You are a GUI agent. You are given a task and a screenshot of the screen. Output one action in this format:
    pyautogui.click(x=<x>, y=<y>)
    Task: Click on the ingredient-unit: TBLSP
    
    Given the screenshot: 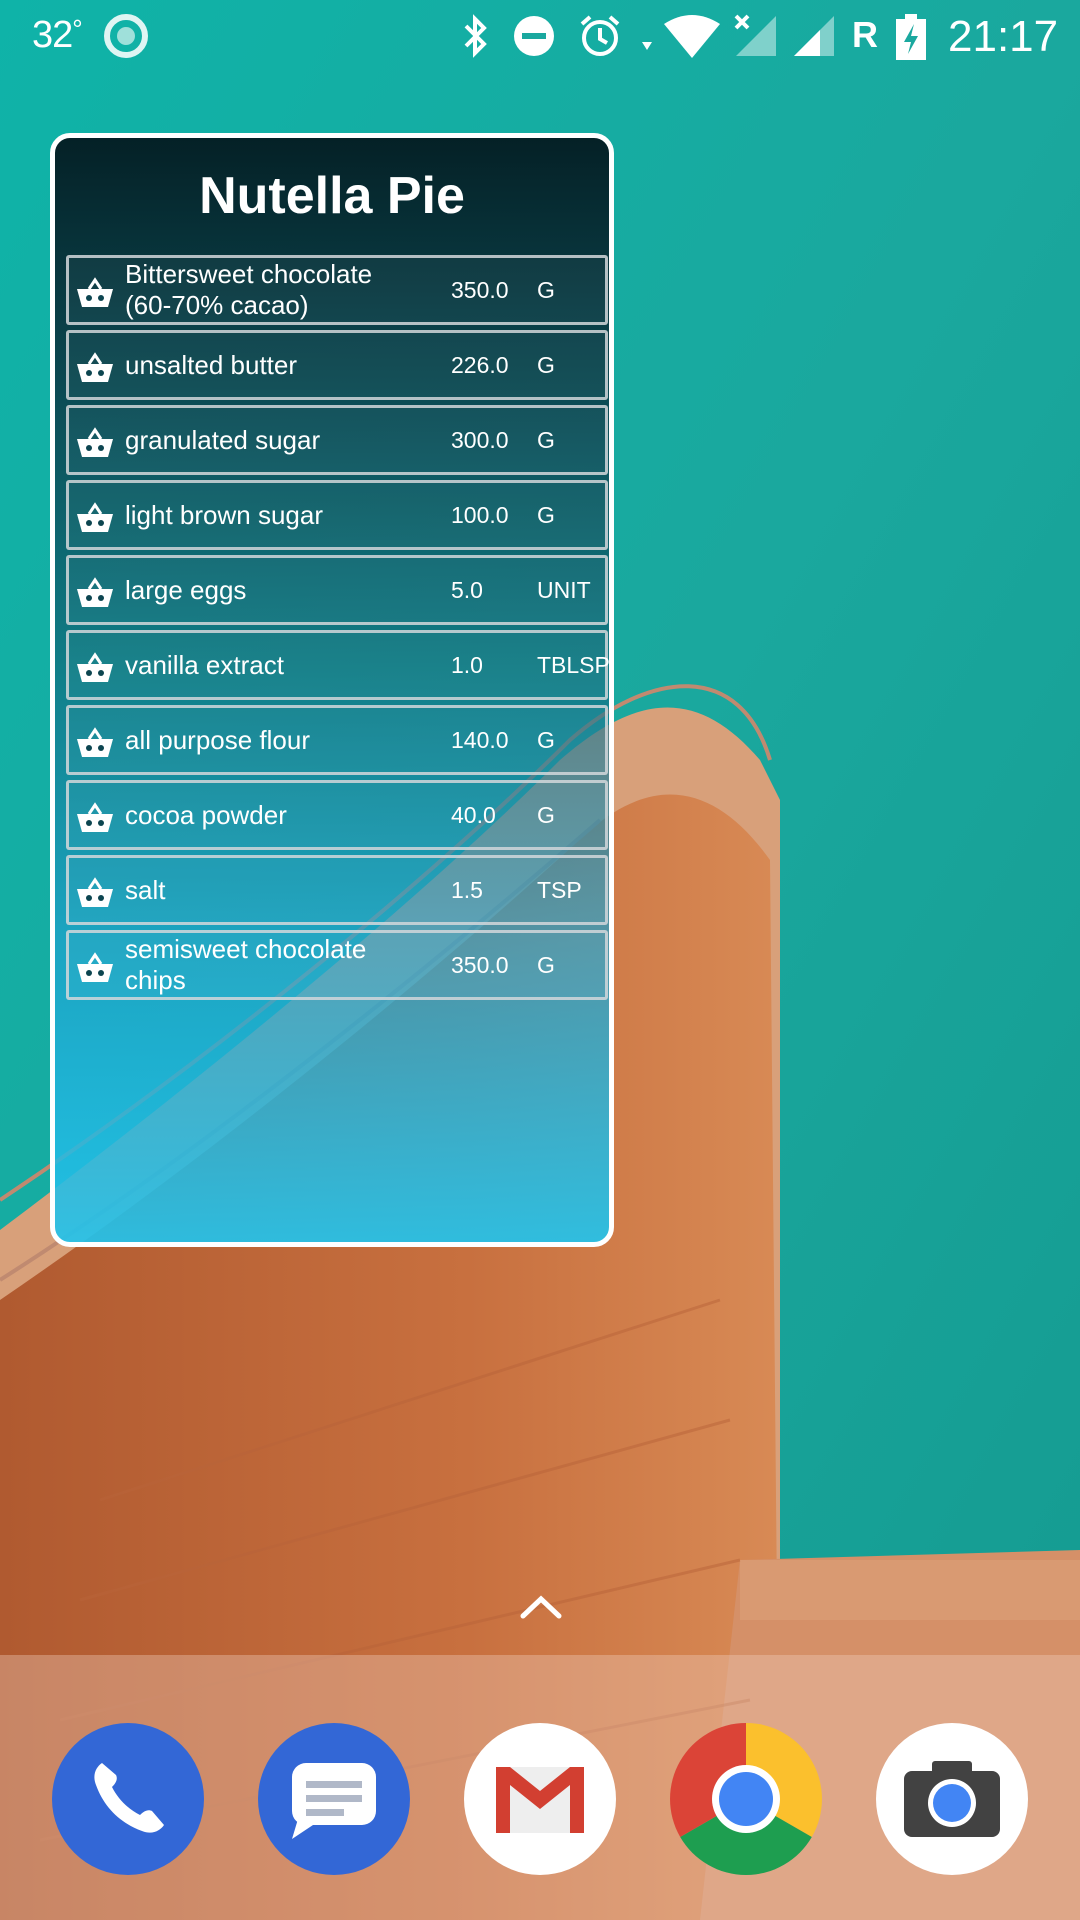 What is the action you would take?
    pyautogui.click(x=573, y=664)
    